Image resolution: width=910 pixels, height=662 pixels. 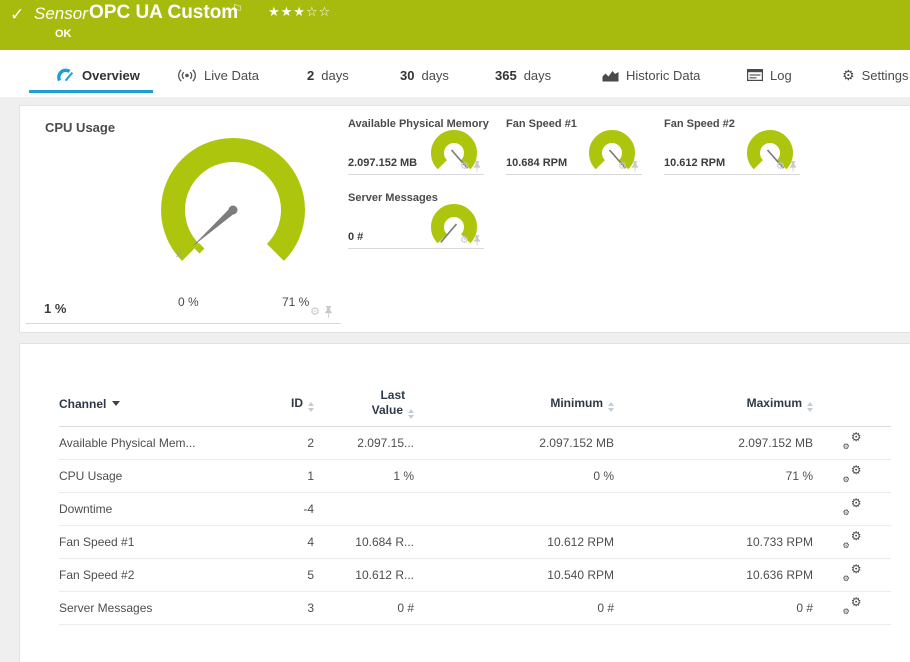 What do you see at coordinates (233, 199) in the screenshot?
I see `cpu-gauge: x̄` at bounding box center [233, 199].